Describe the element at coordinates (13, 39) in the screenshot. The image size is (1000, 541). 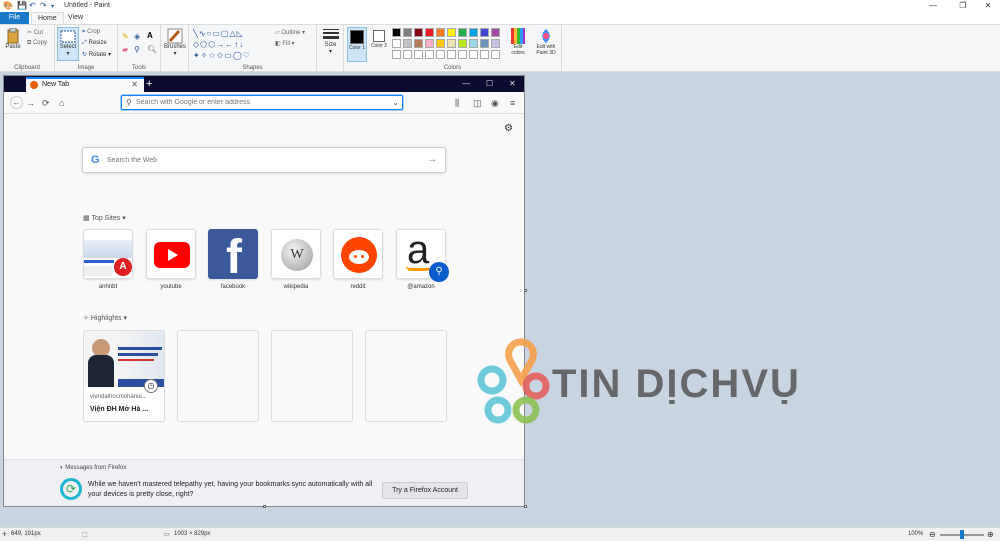
I see `paste-button: Paste` at that location.